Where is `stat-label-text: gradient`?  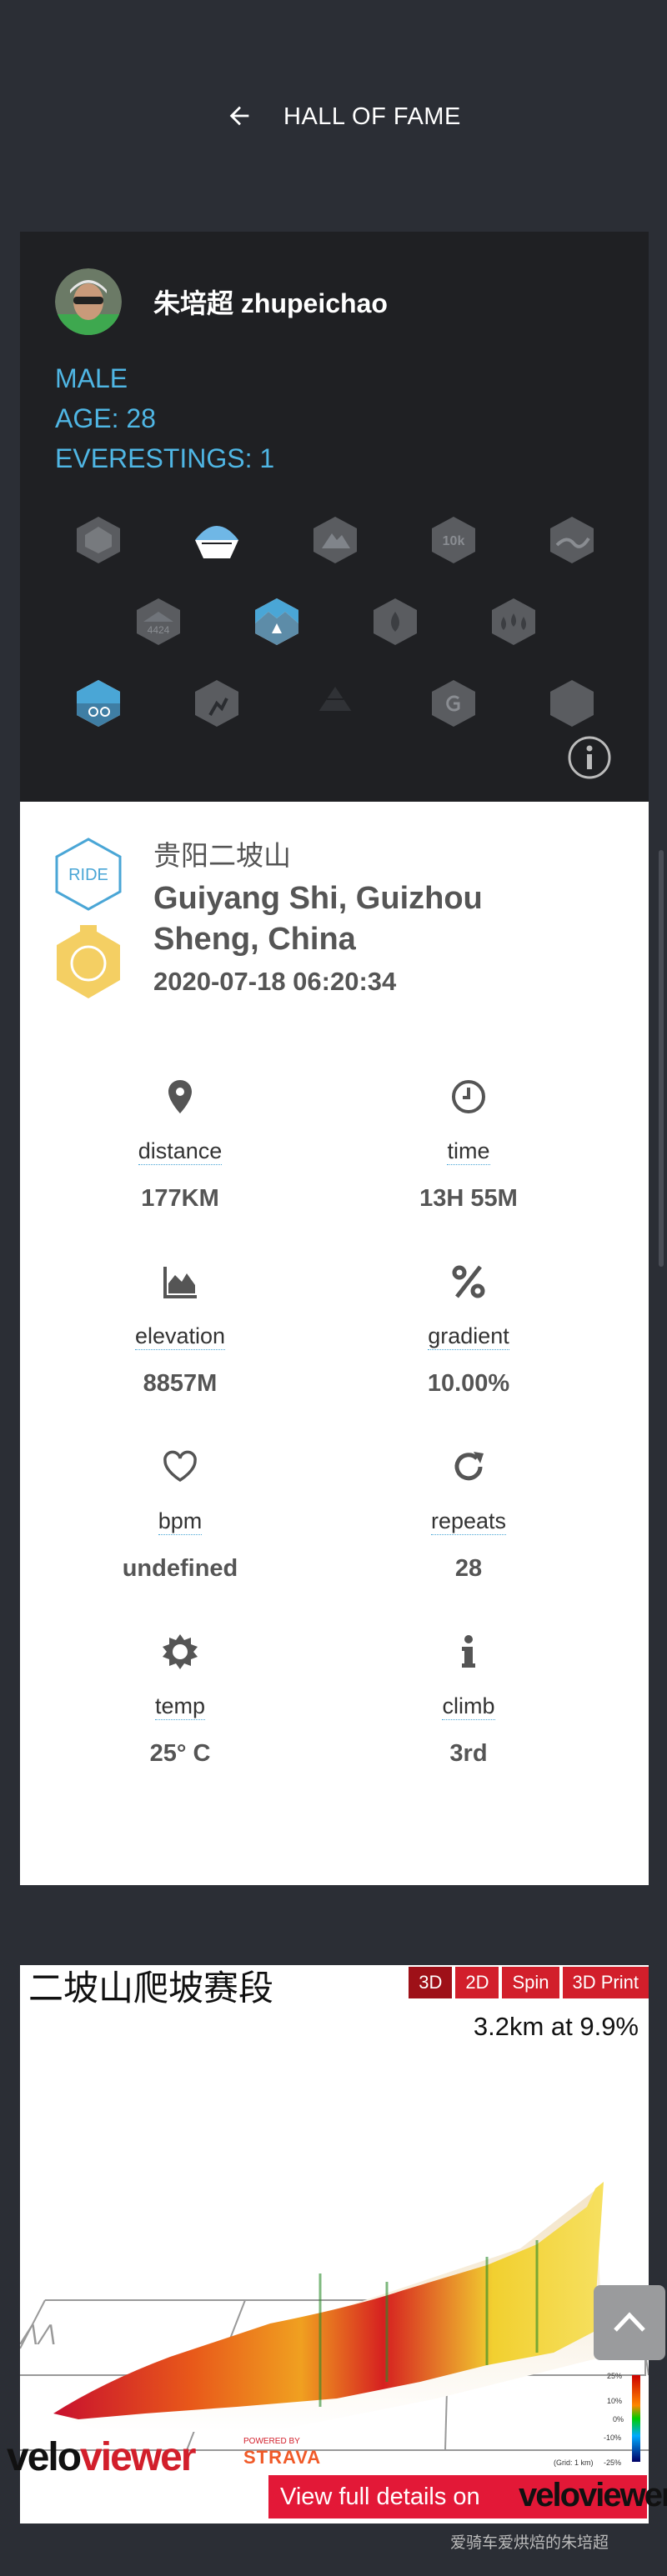
stat-label-text: gradient is located at coordinates (468, 1337).